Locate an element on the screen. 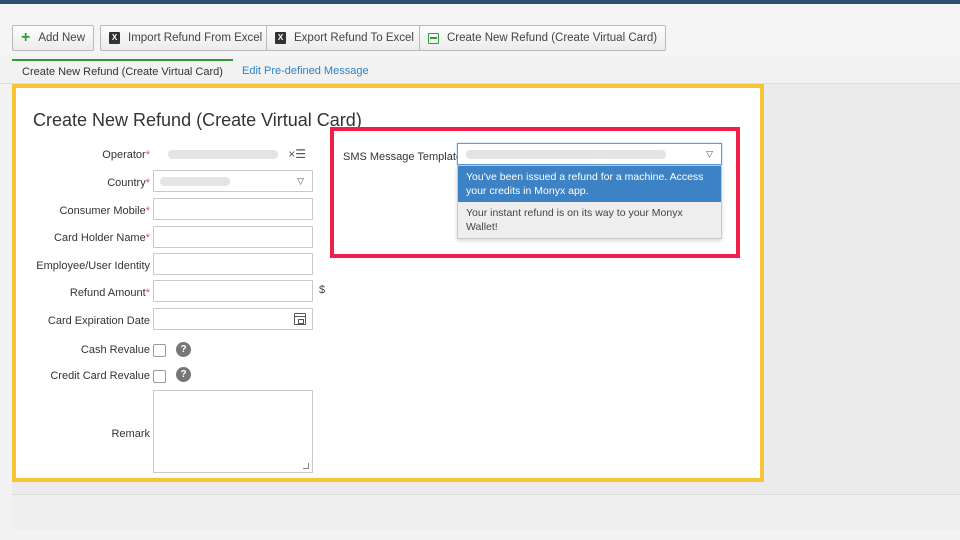  sms-template-label: SMS Message Template is located at coordinates (403, 157).